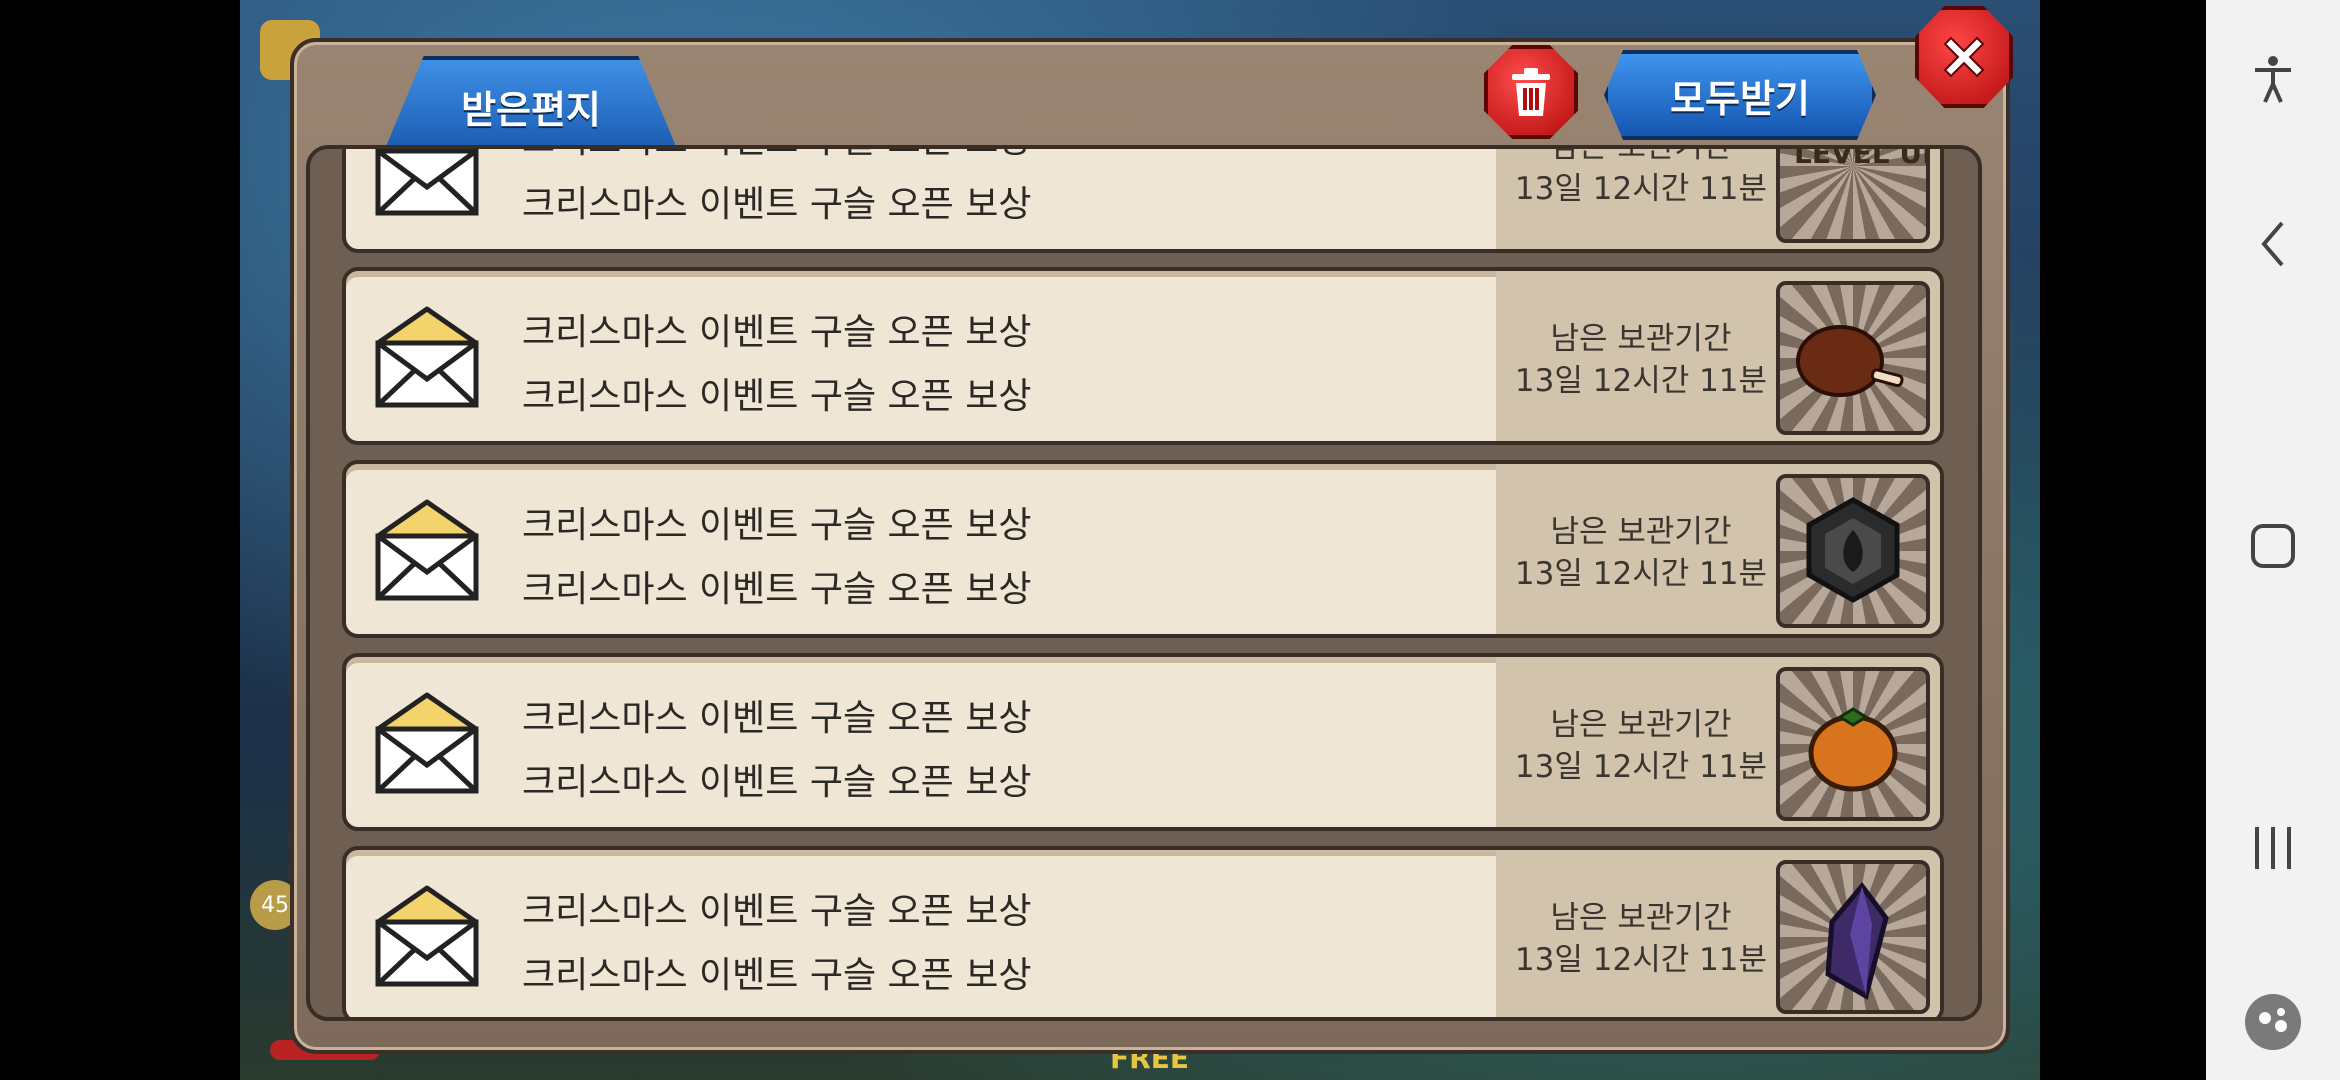 Image resolution: width=2340 pixels, height=1080 pixels. I want to click on recents-button, so click(2273, 848).